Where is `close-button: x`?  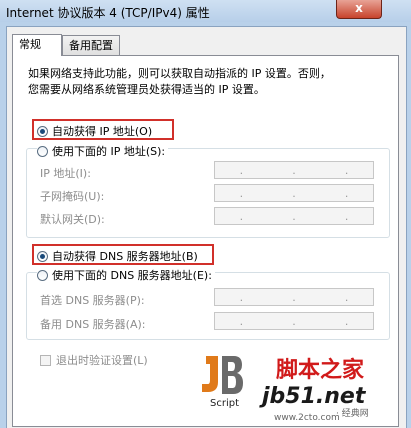 close-button: x is located at coordinates (359, 9).